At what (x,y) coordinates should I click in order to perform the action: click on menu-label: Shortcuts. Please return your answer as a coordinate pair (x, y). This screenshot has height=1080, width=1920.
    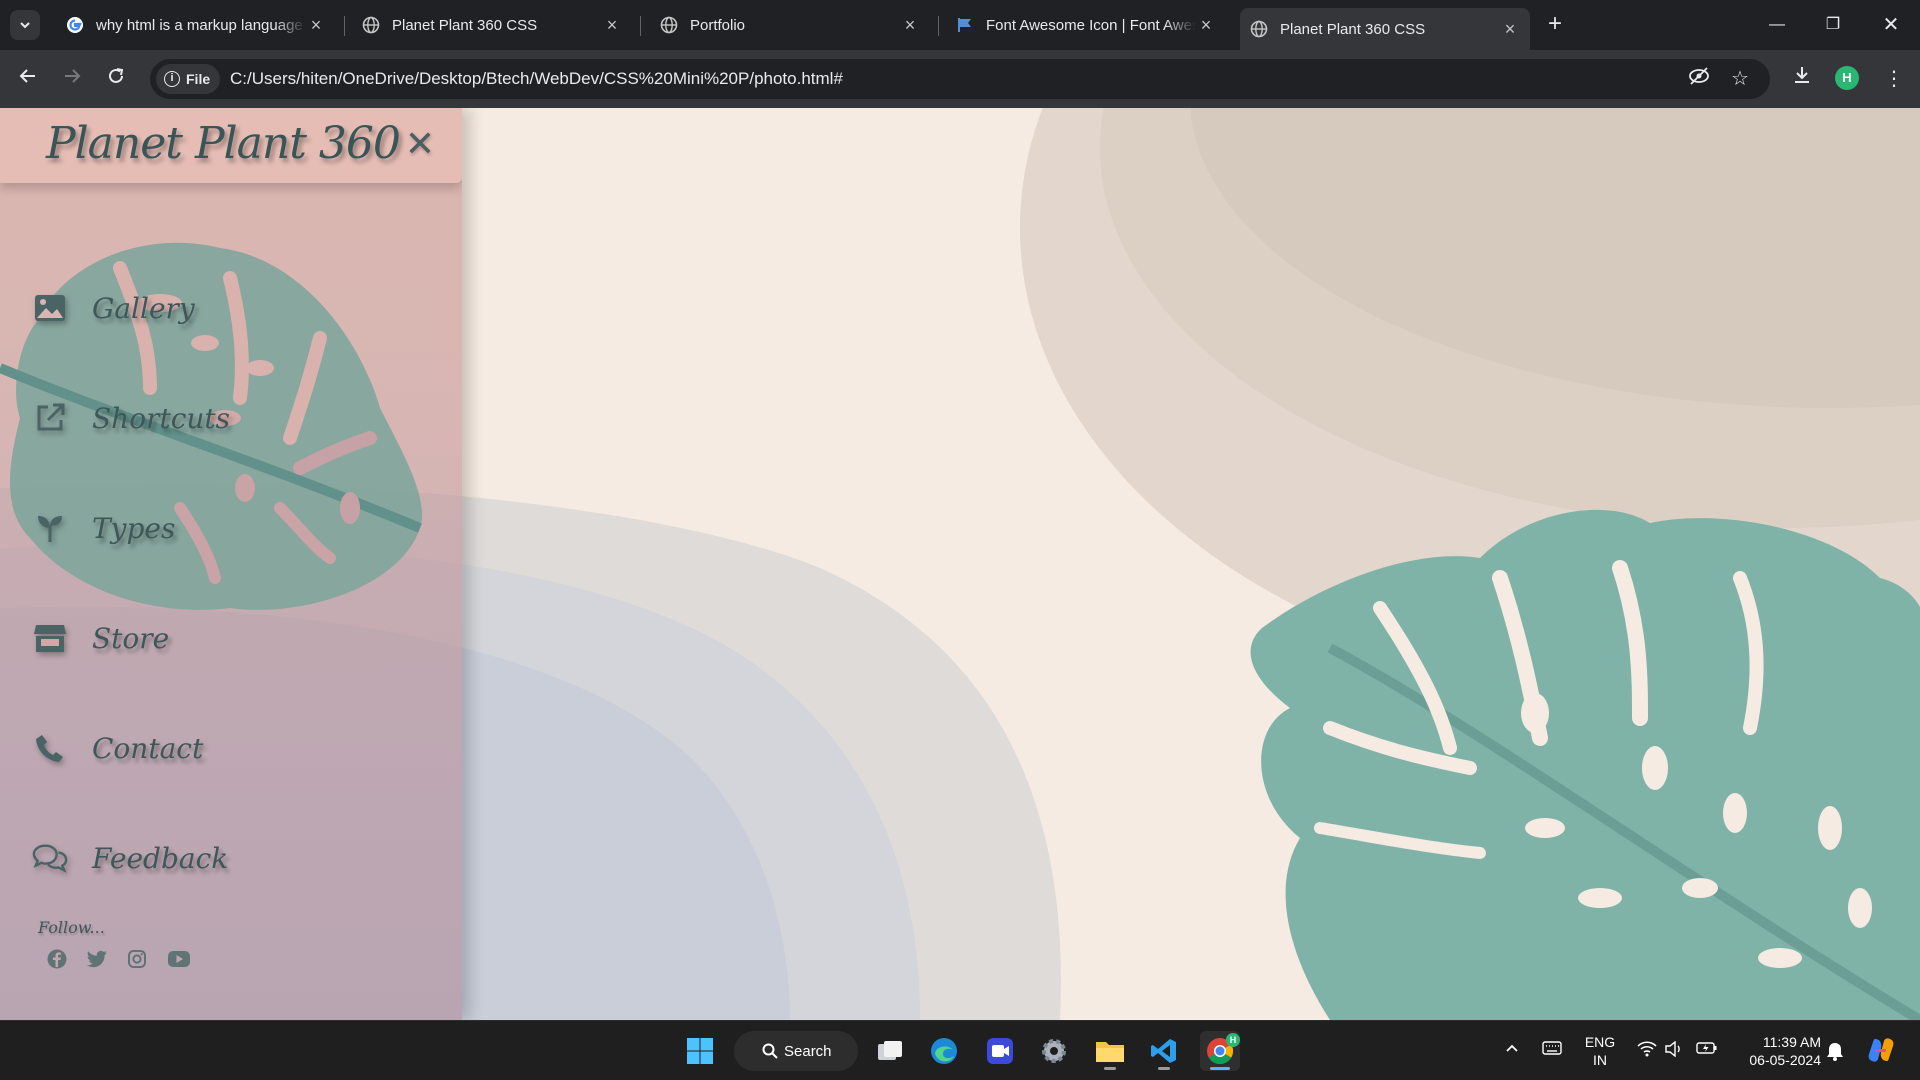
    Looking at the image, I should click on (161, 418).